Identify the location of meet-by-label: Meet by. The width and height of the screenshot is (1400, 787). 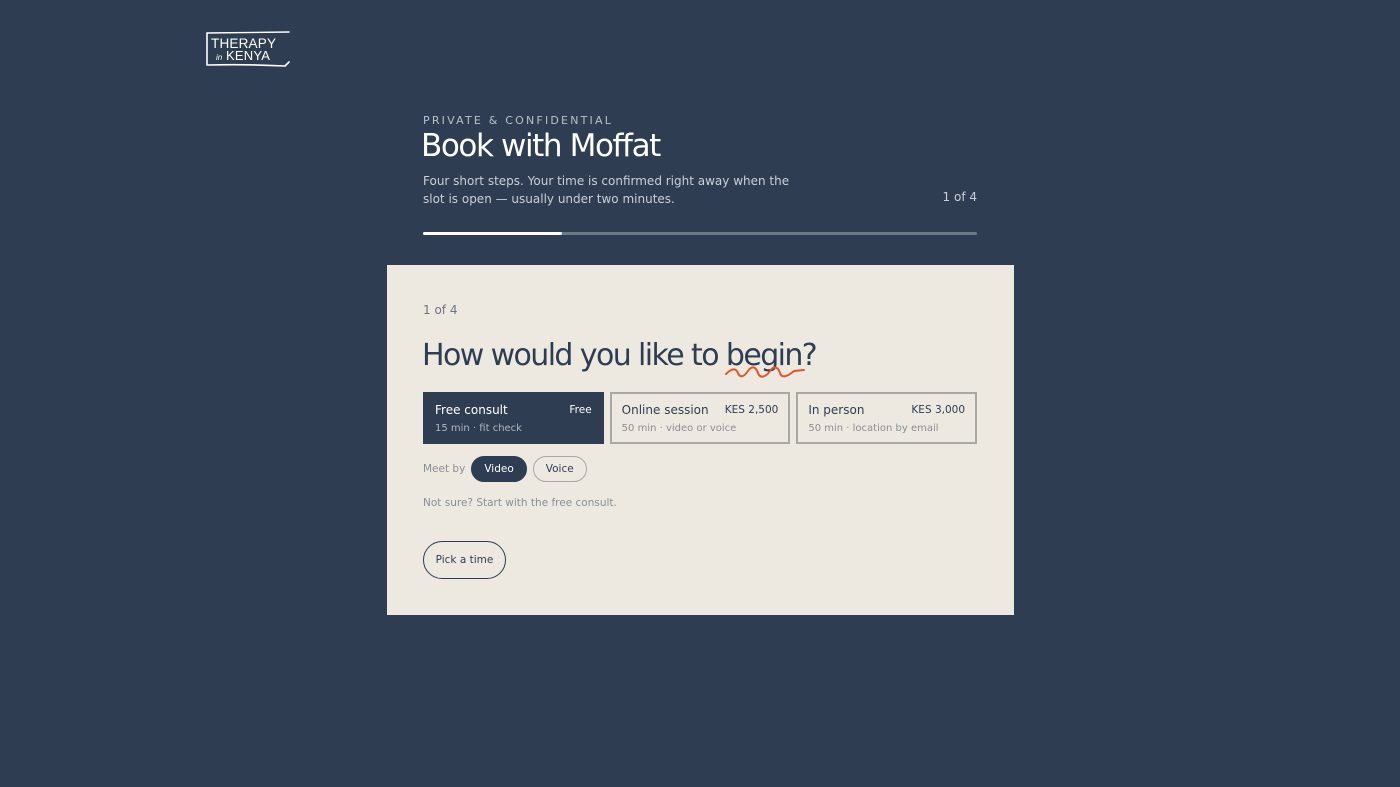
(444, 469).